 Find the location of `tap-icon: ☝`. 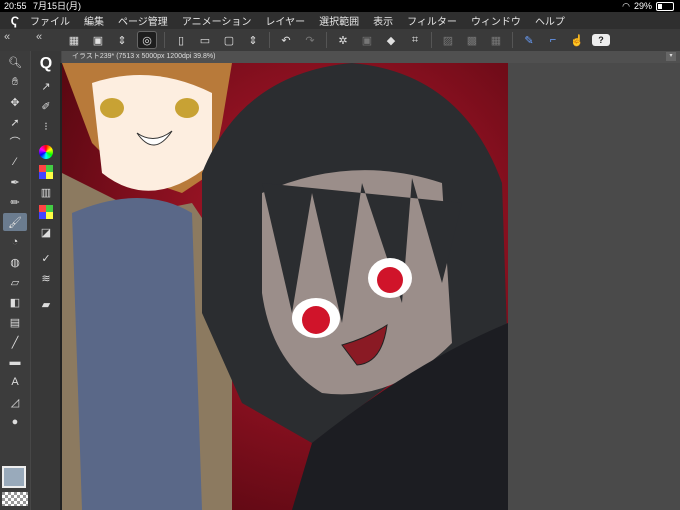

tap-icon: ☝ is located at coordinates (577, 40).